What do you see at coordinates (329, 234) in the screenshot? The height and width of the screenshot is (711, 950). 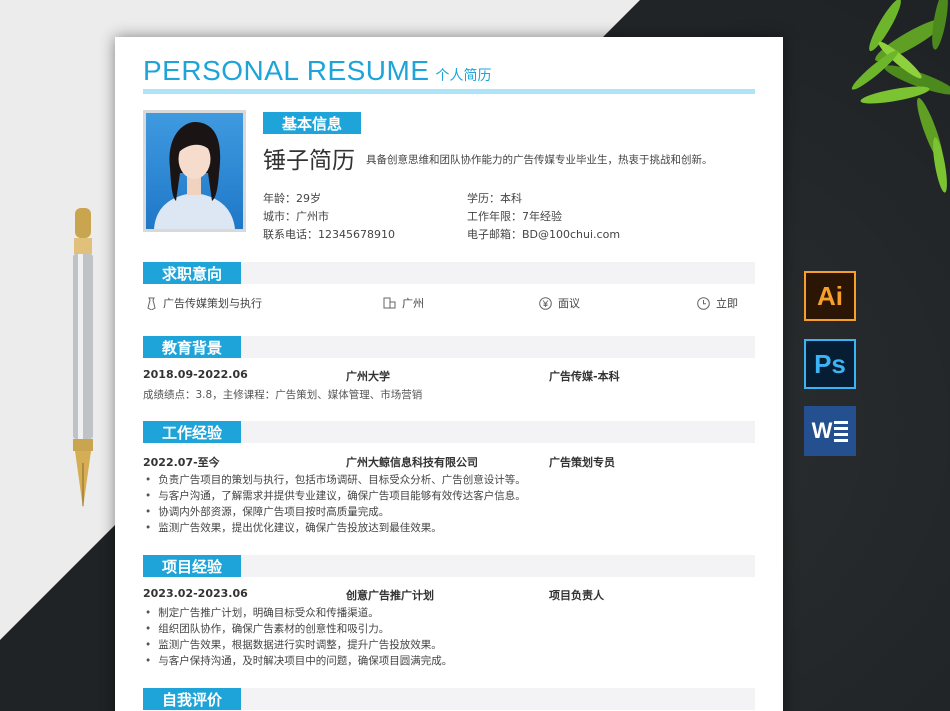 I see `info-phone: 联系电话：12345678910` at bounding box center [329, 234].